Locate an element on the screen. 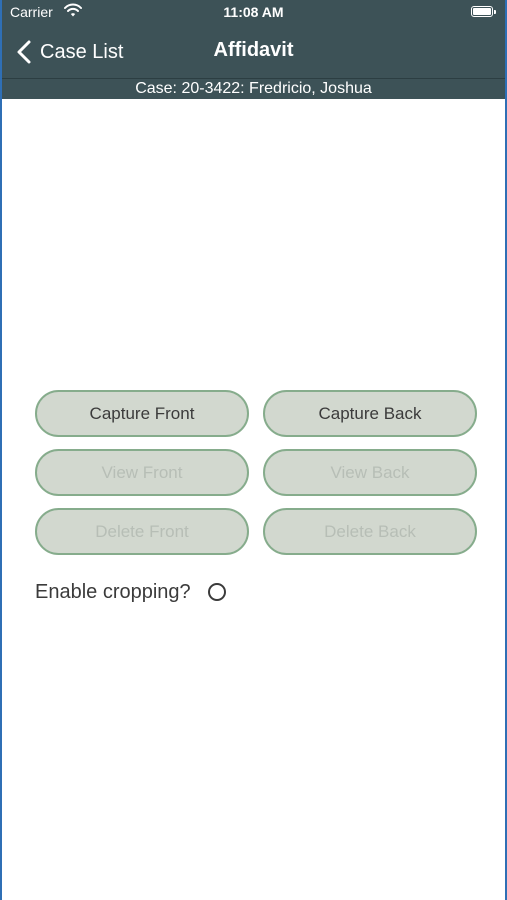 Image resolution: width=507 pixels, height=900 pixels. battery-level is located at coordinates (482, 11).